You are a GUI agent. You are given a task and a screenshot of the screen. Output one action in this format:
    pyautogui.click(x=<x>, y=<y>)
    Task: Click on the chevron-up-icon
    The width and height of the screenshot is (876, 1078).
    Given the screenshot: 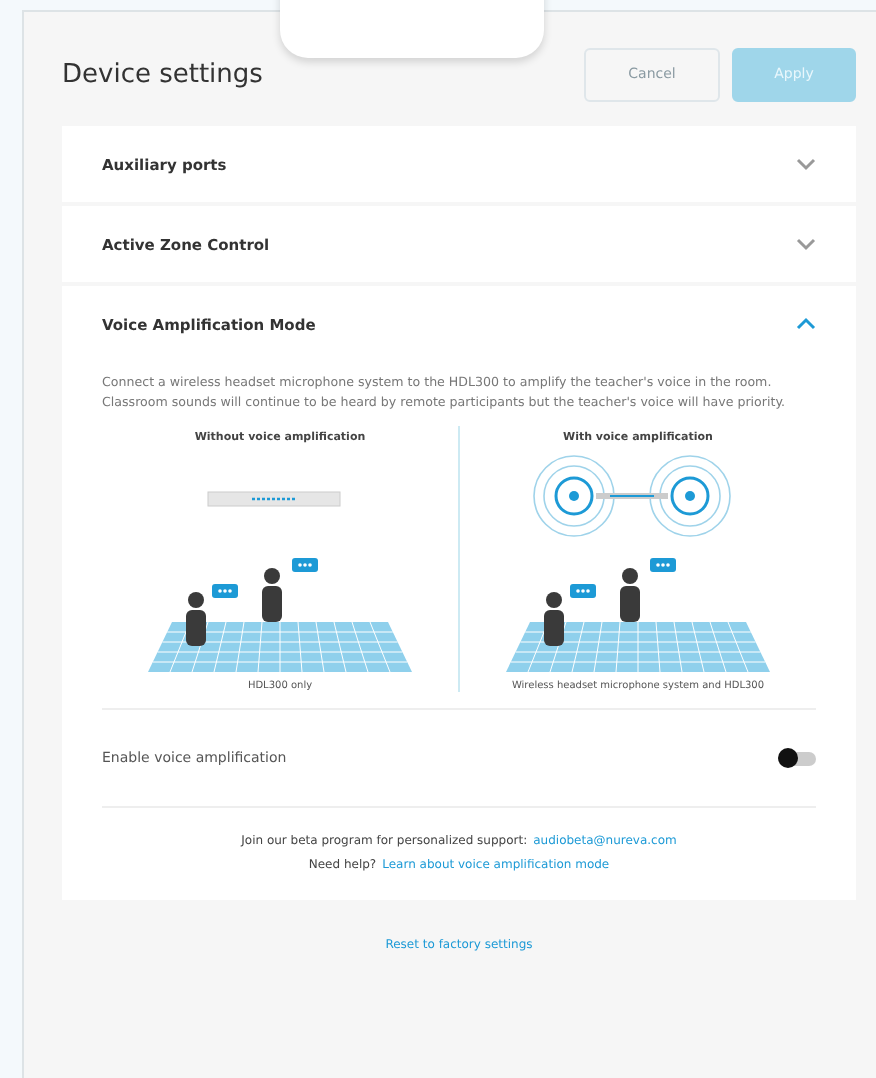 What is the action you would take?
    pyautogui.click(x=806, y=324)
    